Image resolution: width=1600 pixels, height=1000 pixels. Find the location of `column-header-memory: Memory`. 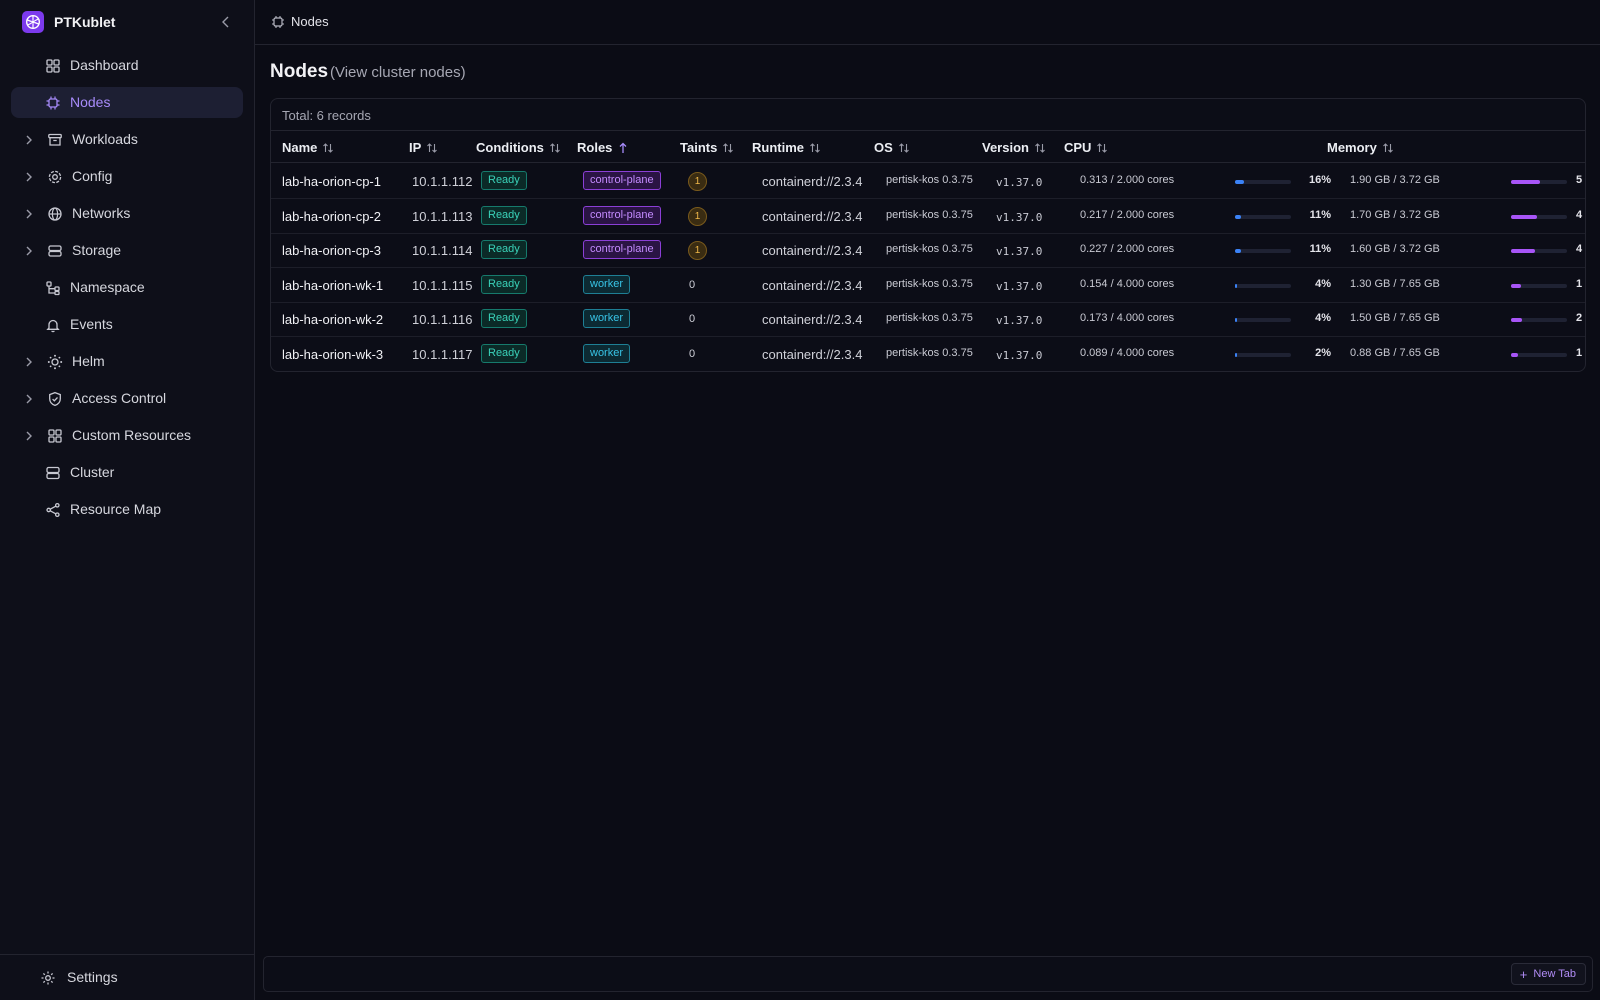

column-header-memory: Memory is located at coordinates (1360, 148).